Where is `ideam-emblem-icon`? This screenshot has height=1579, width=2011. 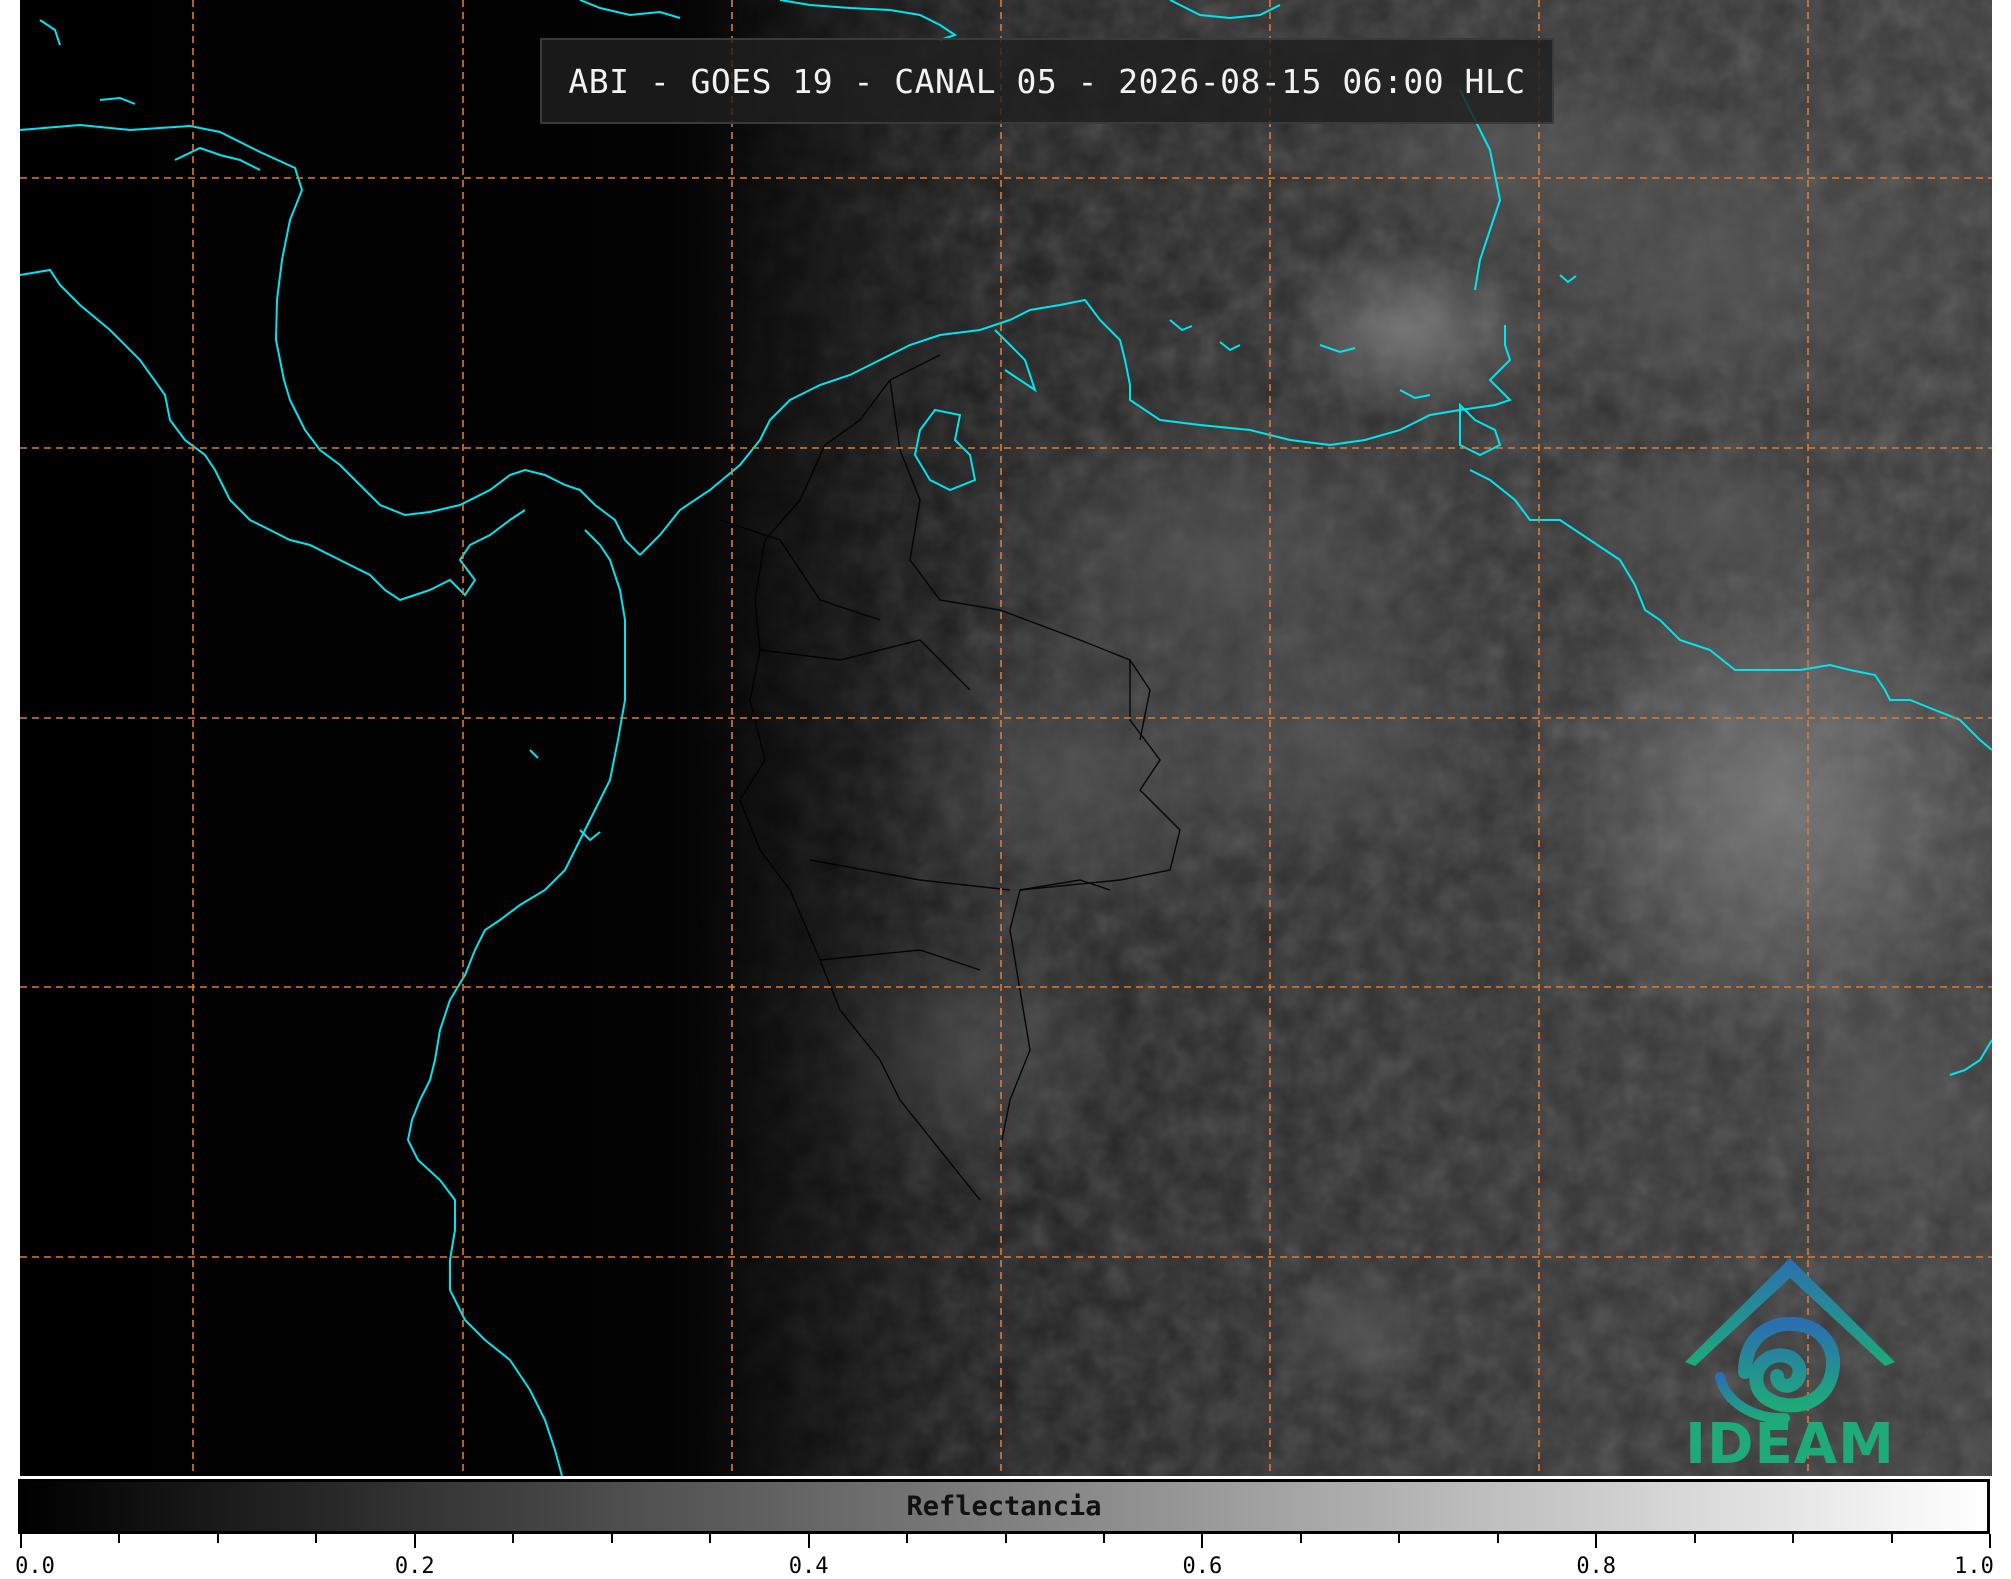
ideam-emblem-icon is located at coordinates (1790, 1340).